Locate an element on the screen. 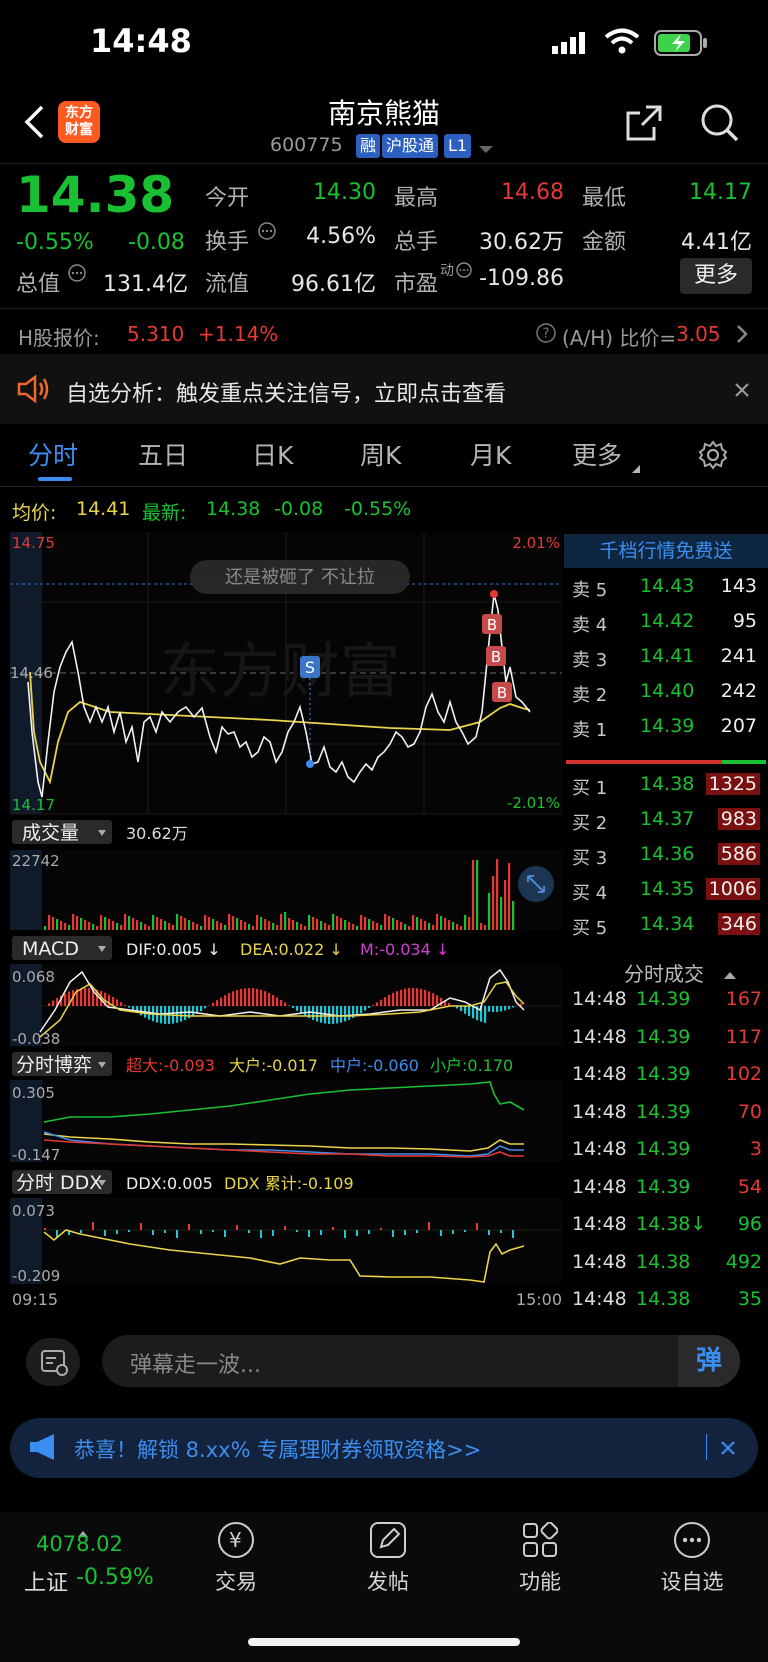 The image size is (768, 1662). tab-more: 更多 is located at coordinates (597, 454).